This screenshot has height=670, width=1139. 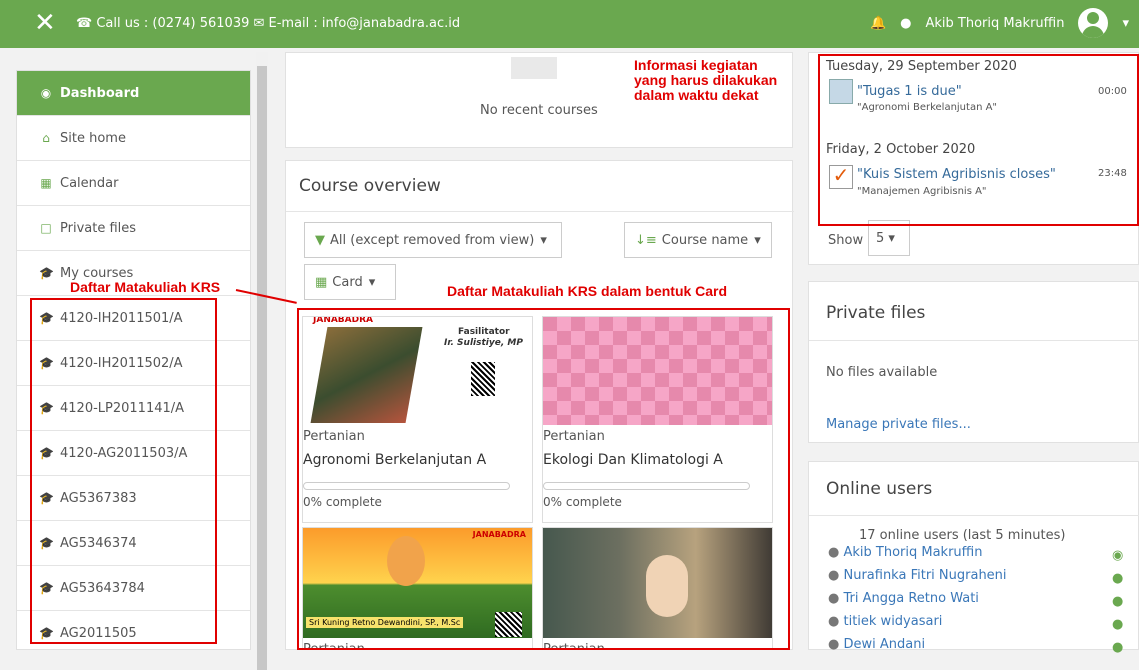 What do you see at coordinates (483, 379) in the screenshot?
I see `qr-code` at bounding box center [483, 379].